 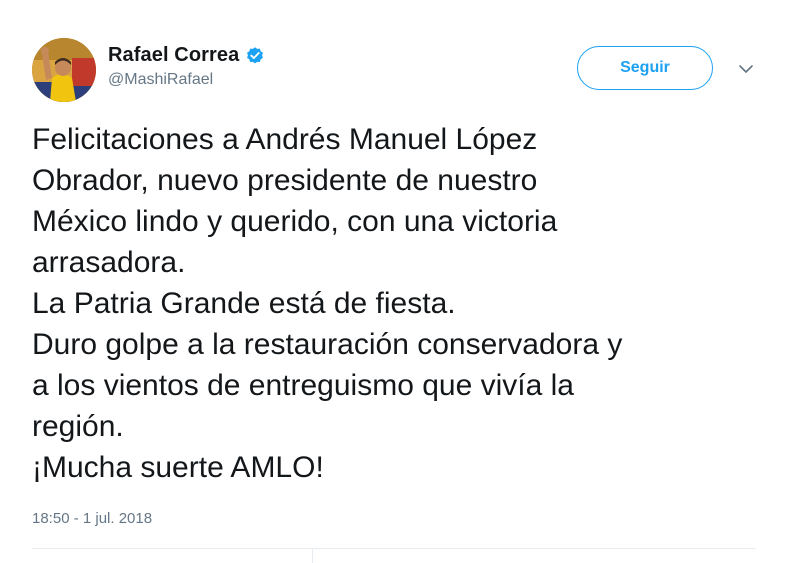 What do you see at coordinates (255, 56) in the screenshot?
I see `verified-badge-icon` at bounding box center [255, 56].